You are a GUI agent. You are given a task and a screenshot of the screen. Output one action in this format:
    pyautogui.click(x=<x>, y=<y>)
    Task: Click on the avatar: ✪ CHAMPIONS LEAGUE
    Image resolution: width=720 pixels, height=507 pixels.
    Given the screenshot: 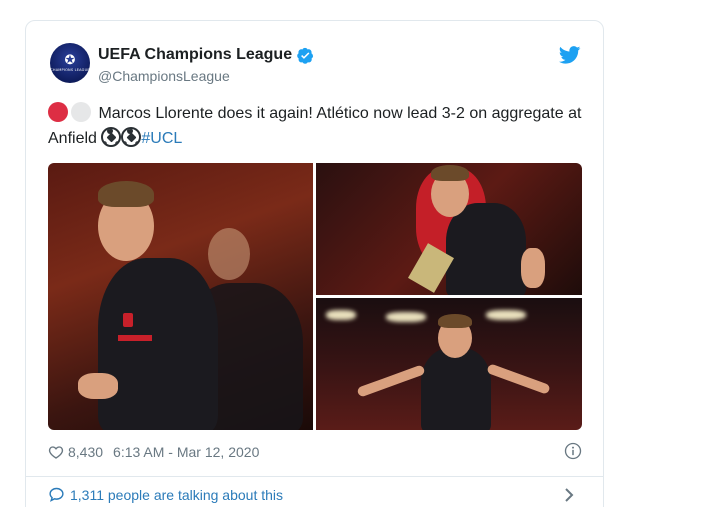 What is the action you would take?
    pyautogui.click(x=70, y=63)
    